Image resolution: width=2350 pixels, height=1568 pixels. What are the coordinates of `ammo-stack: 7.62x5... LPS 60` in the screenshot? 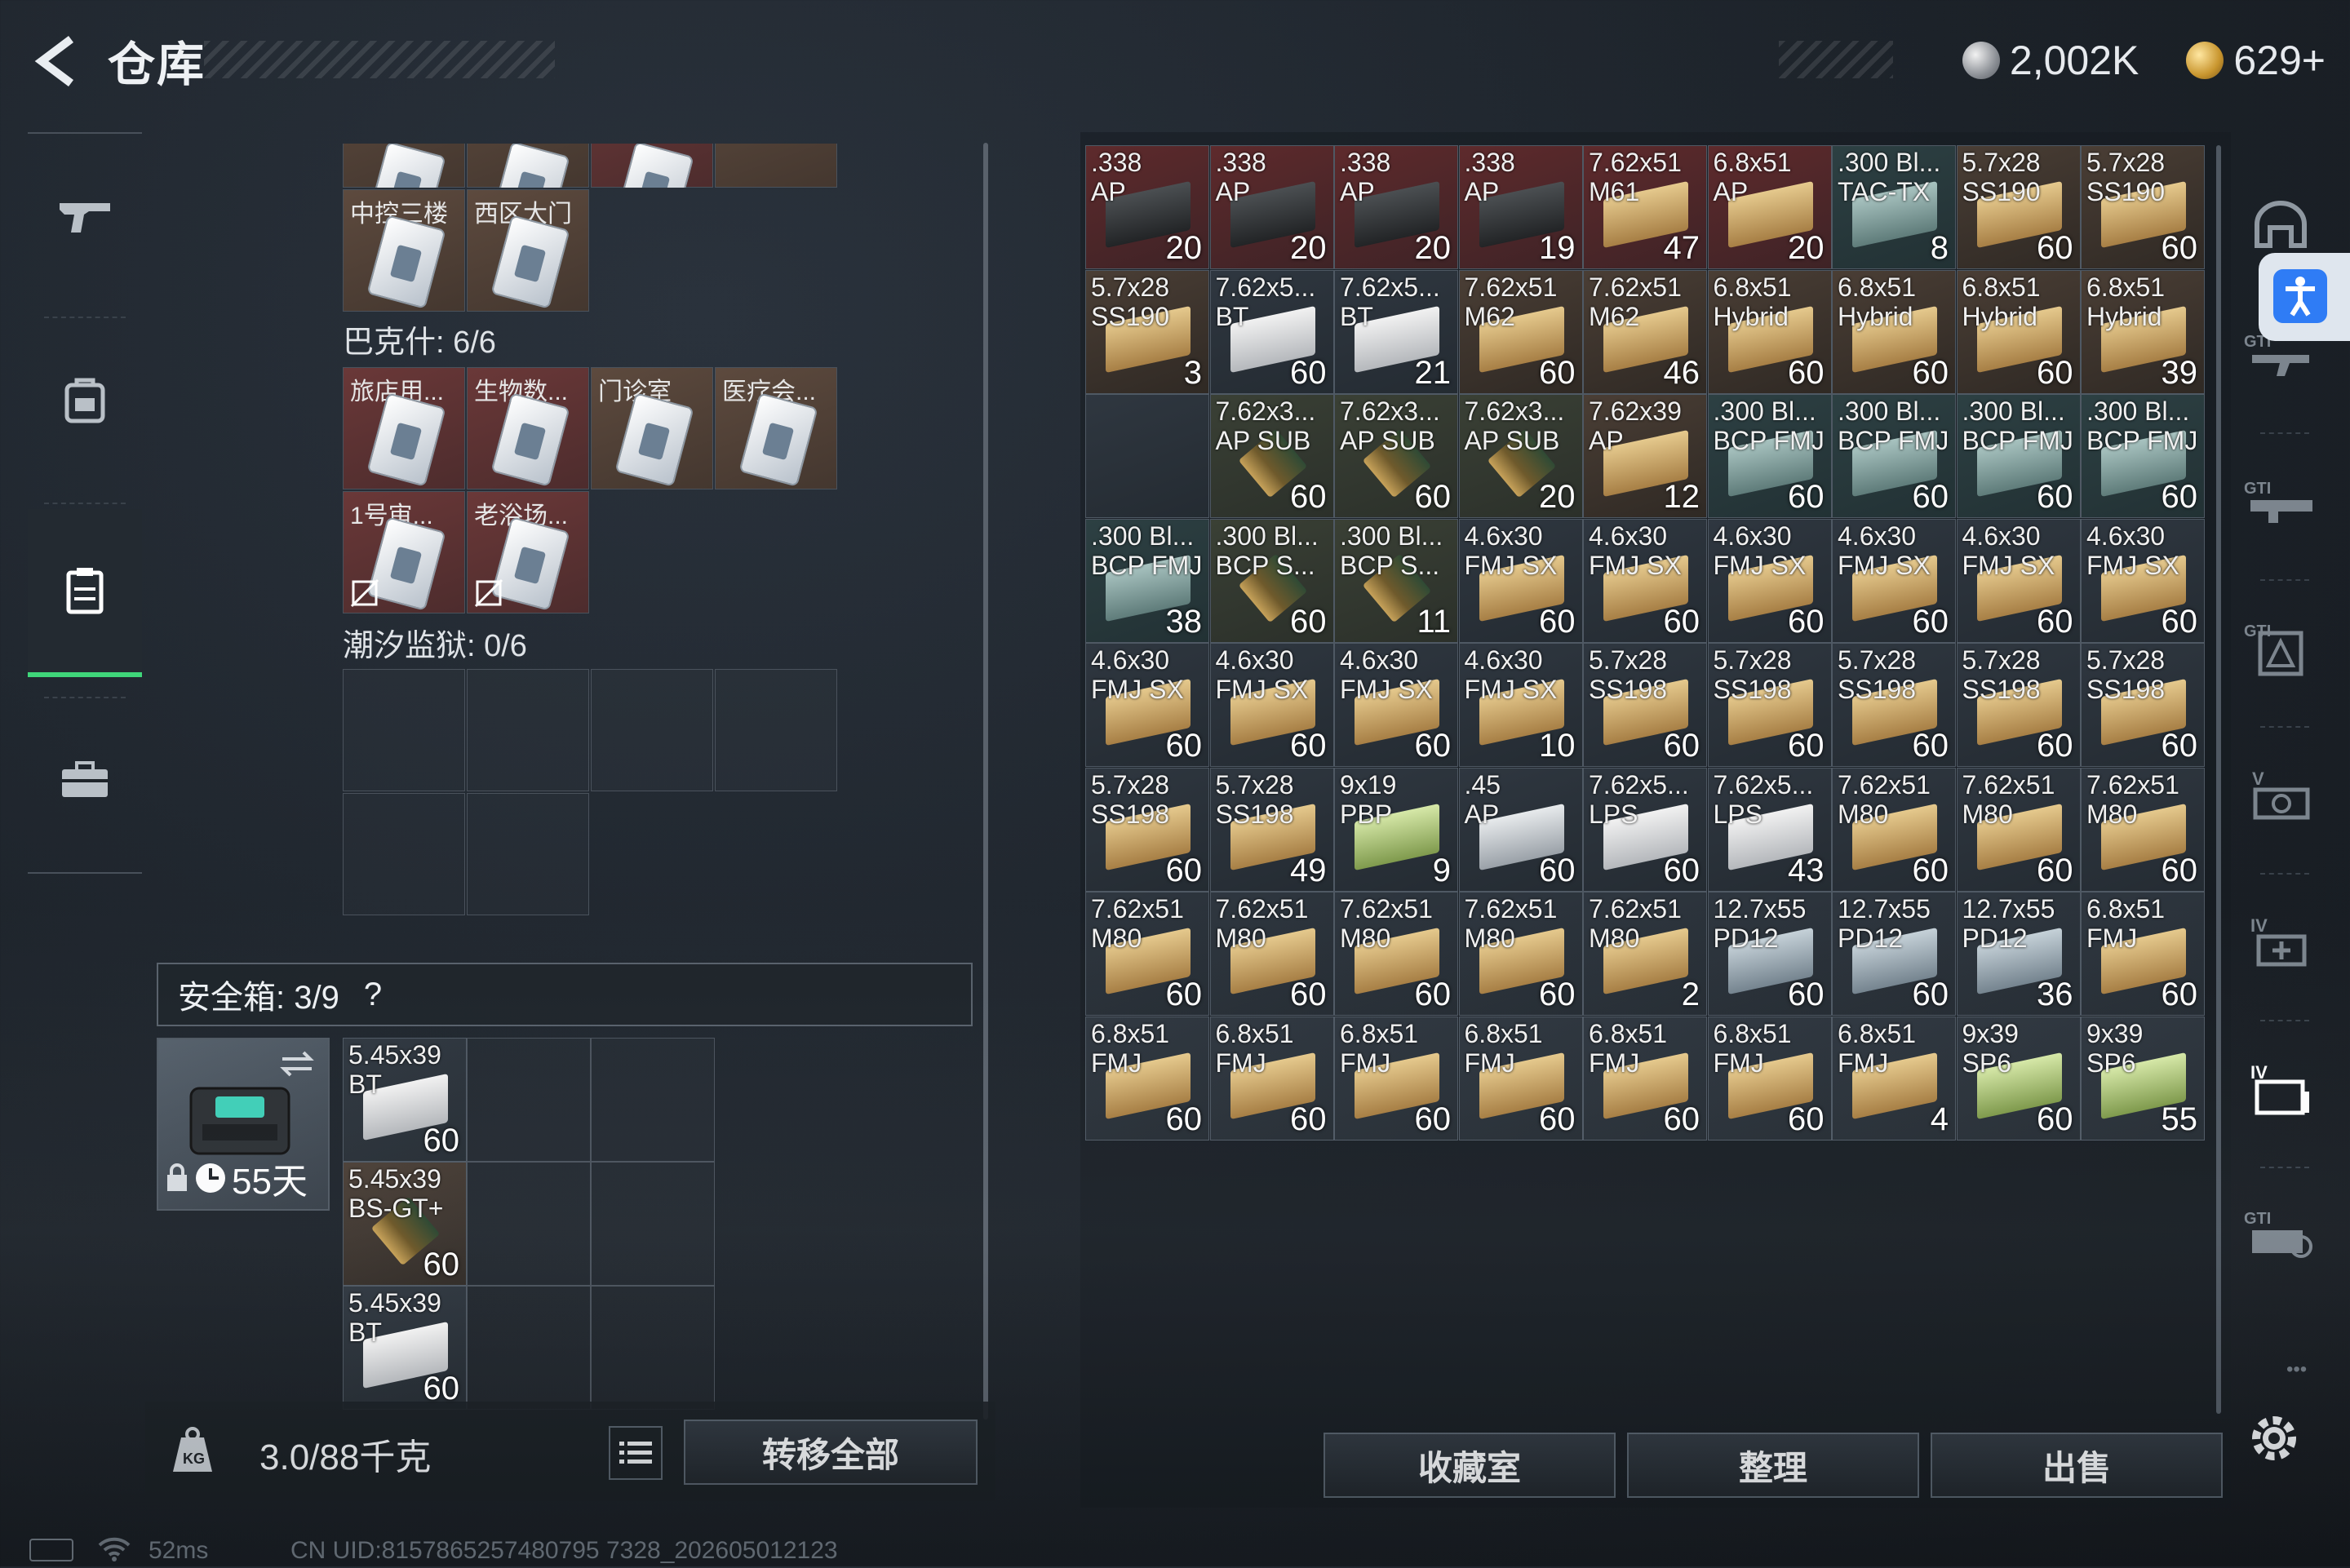 It's located at (1645, 829).